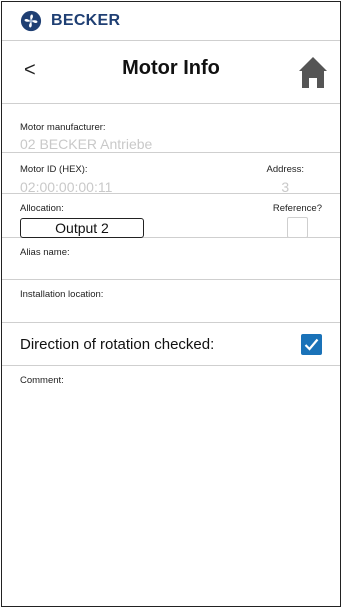 The image size is (342, 609). I want to click on checkmark-icon, so click(311, 344).